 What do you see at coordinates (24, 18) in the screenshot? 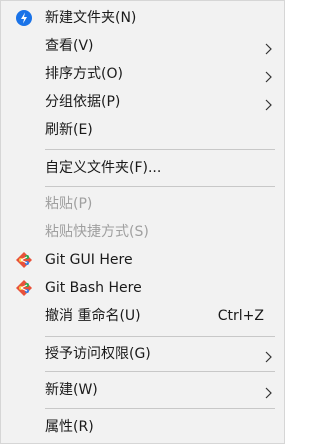
I see `new-folder-icon` at bounding box center [24, 18].